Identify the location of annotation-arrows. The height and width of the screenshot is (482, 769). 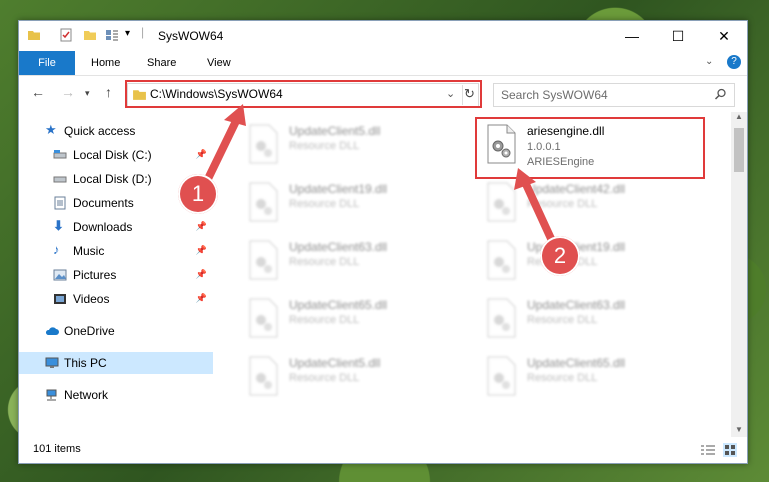
(379, 175).